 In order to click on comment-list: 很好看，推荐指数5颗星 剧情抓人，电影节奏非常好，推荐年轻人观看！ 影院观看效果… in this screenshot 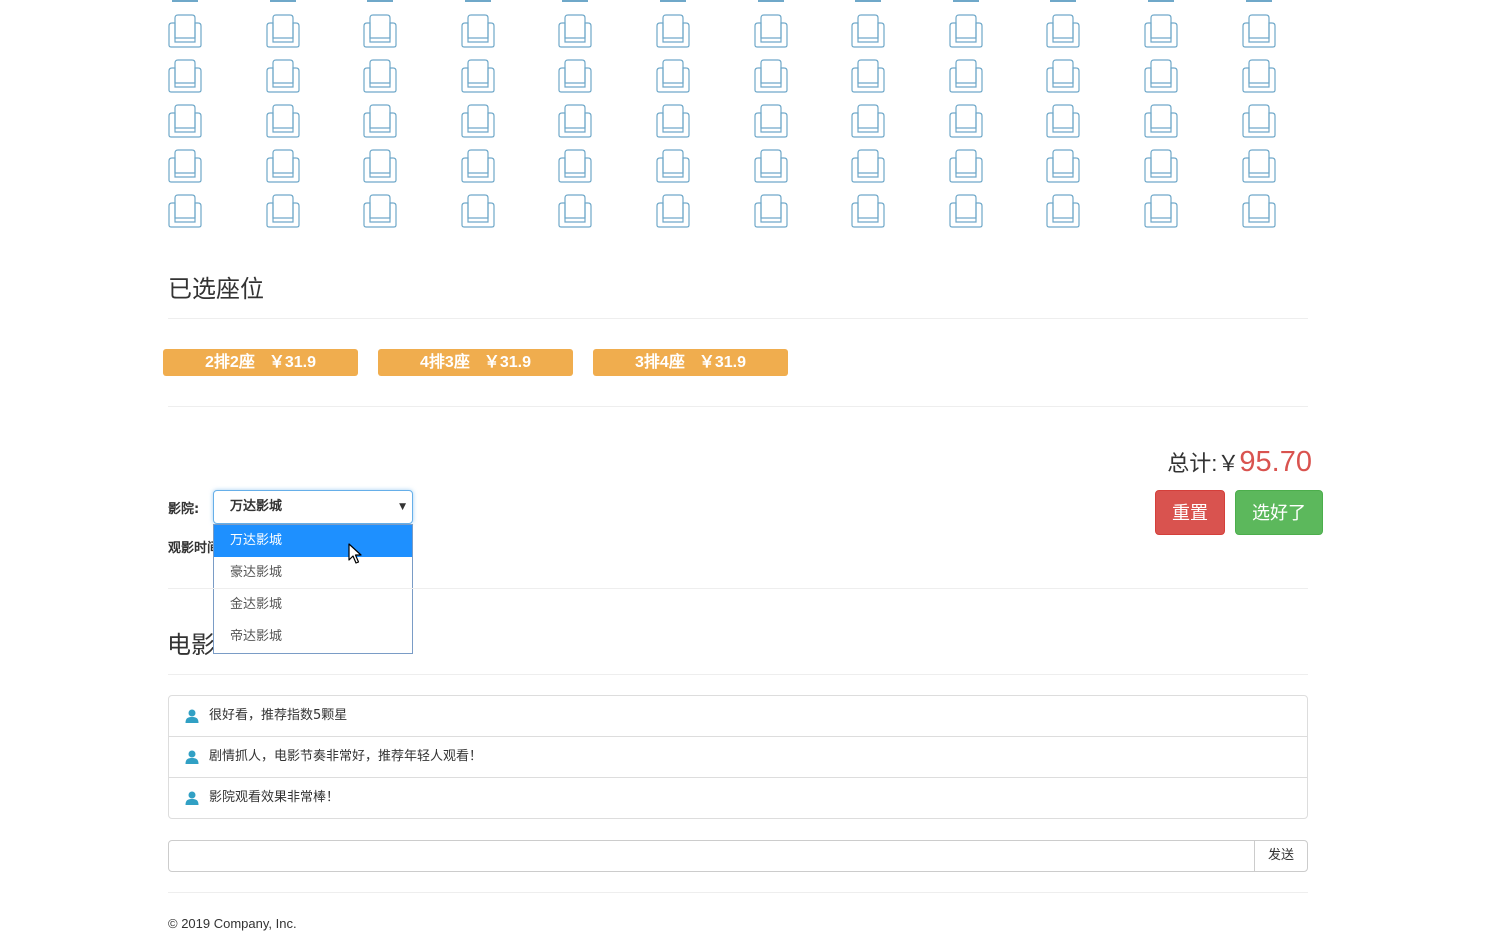, I will do `click(738, 757)`.